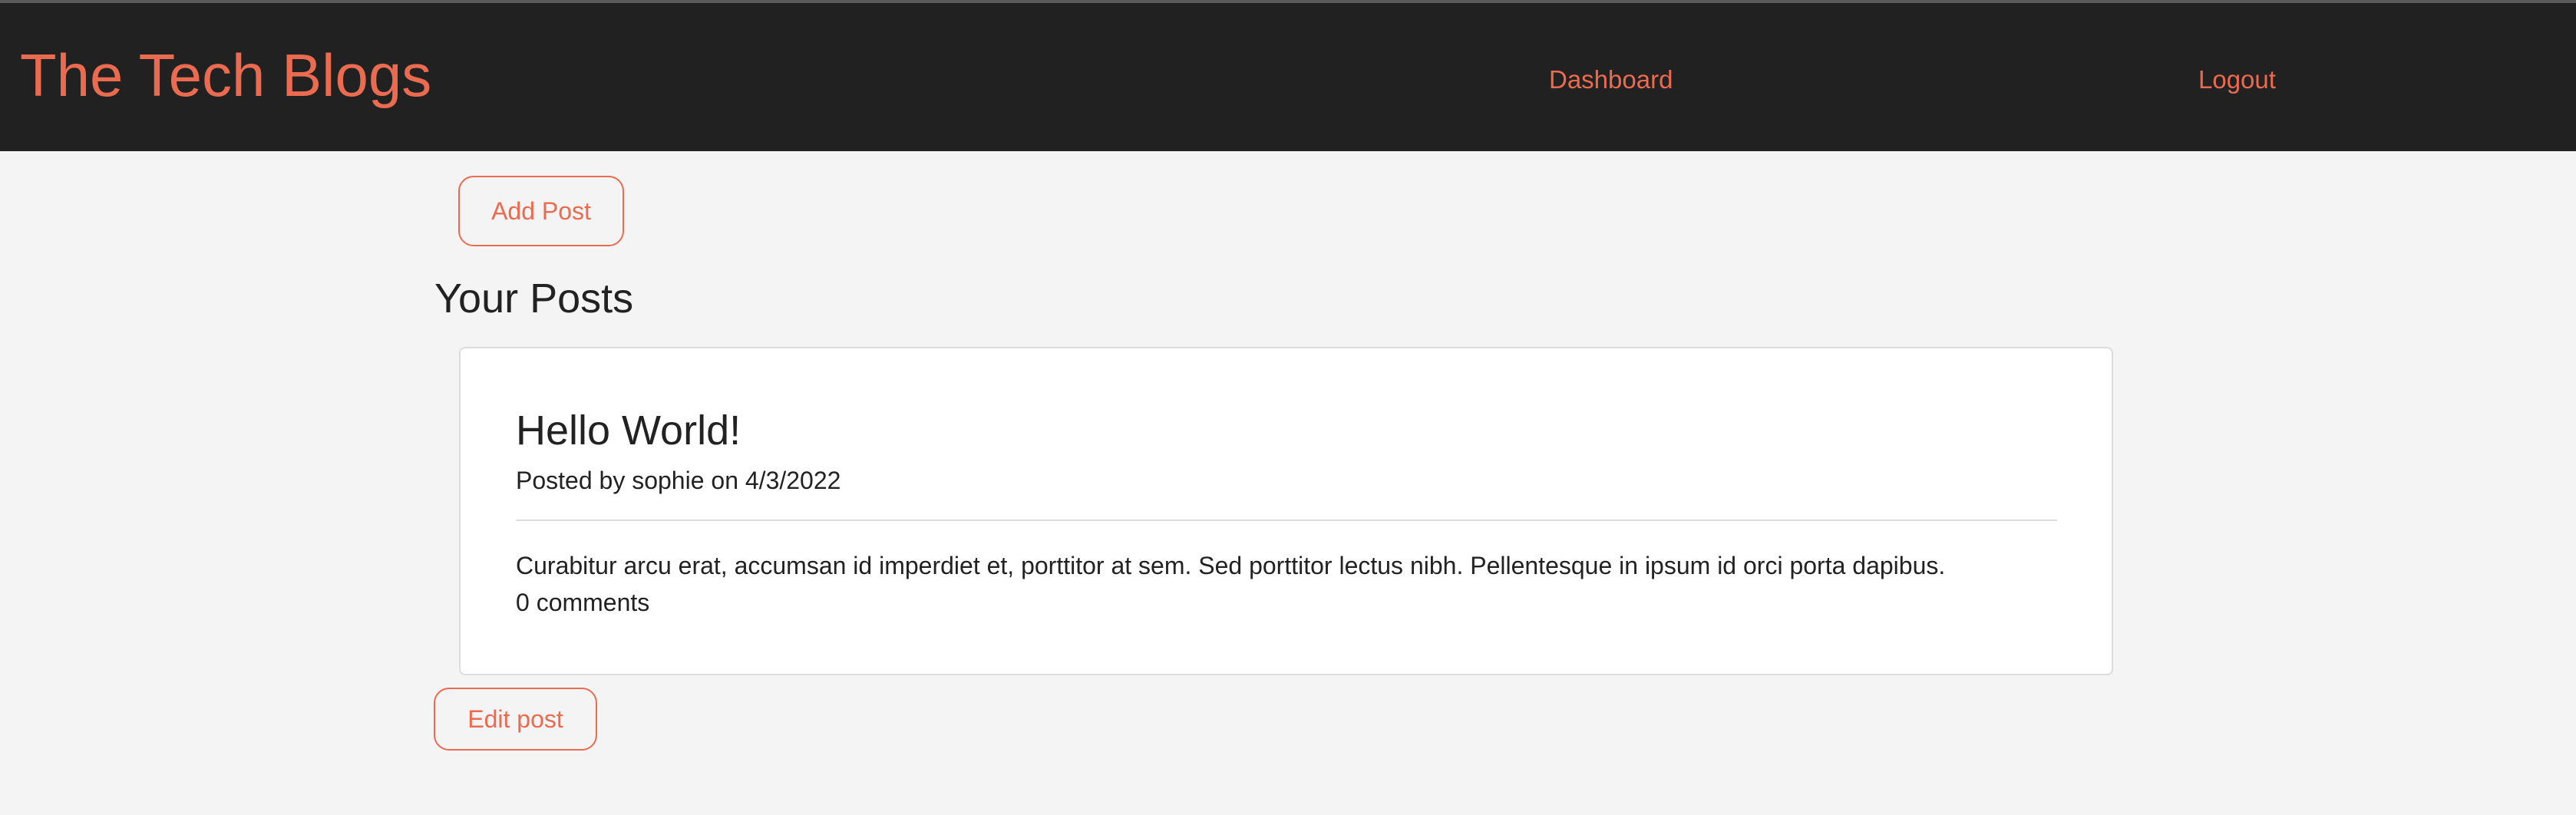  Describe the element at coordinates (1286, 520) in the screenshot. I see `post-divider` at that location.